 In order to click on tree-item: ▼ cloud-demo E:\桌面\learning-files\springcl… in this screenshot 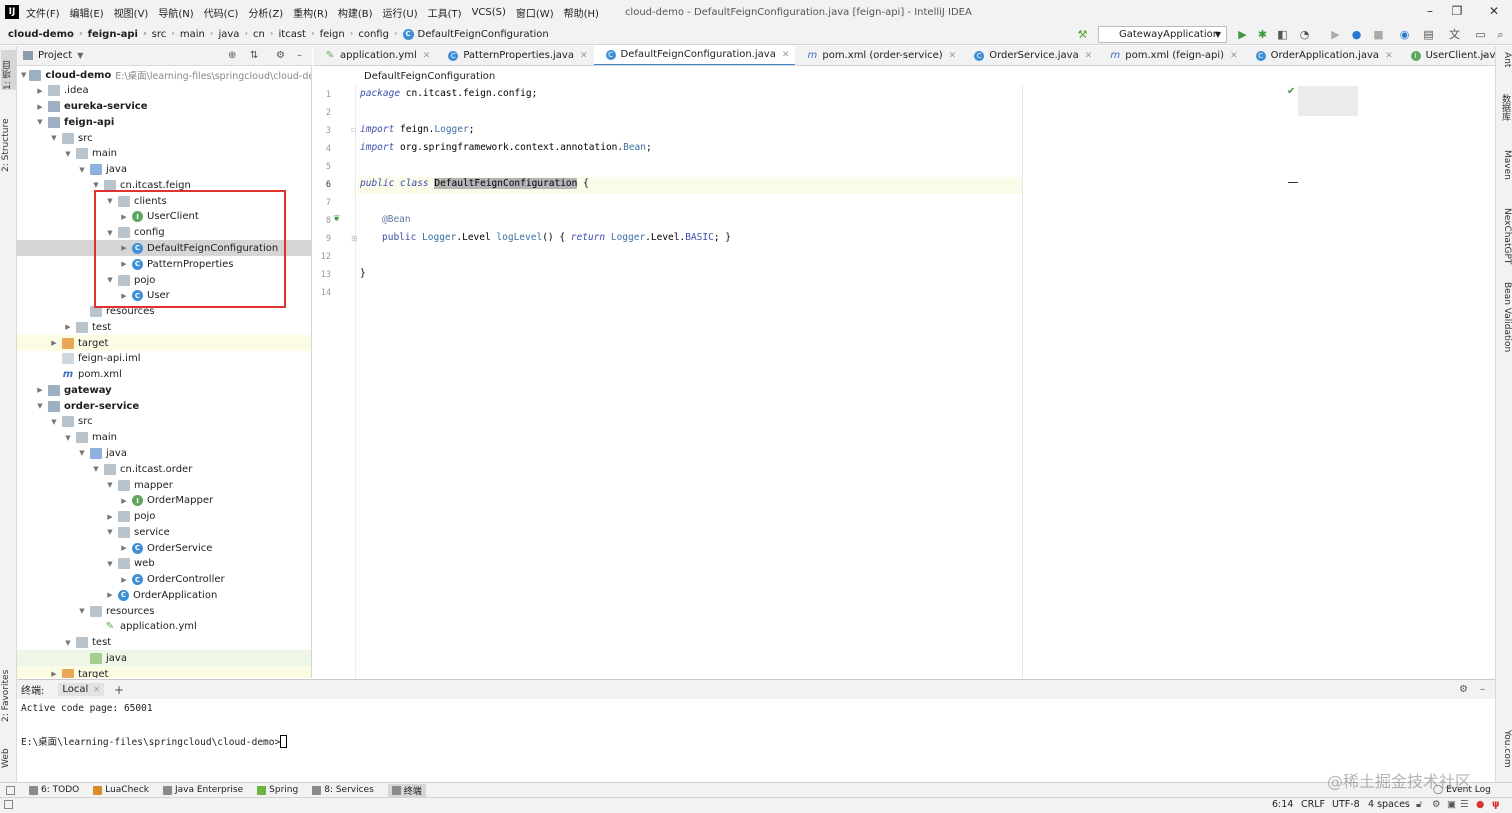, I will do `click(164, 75)`.